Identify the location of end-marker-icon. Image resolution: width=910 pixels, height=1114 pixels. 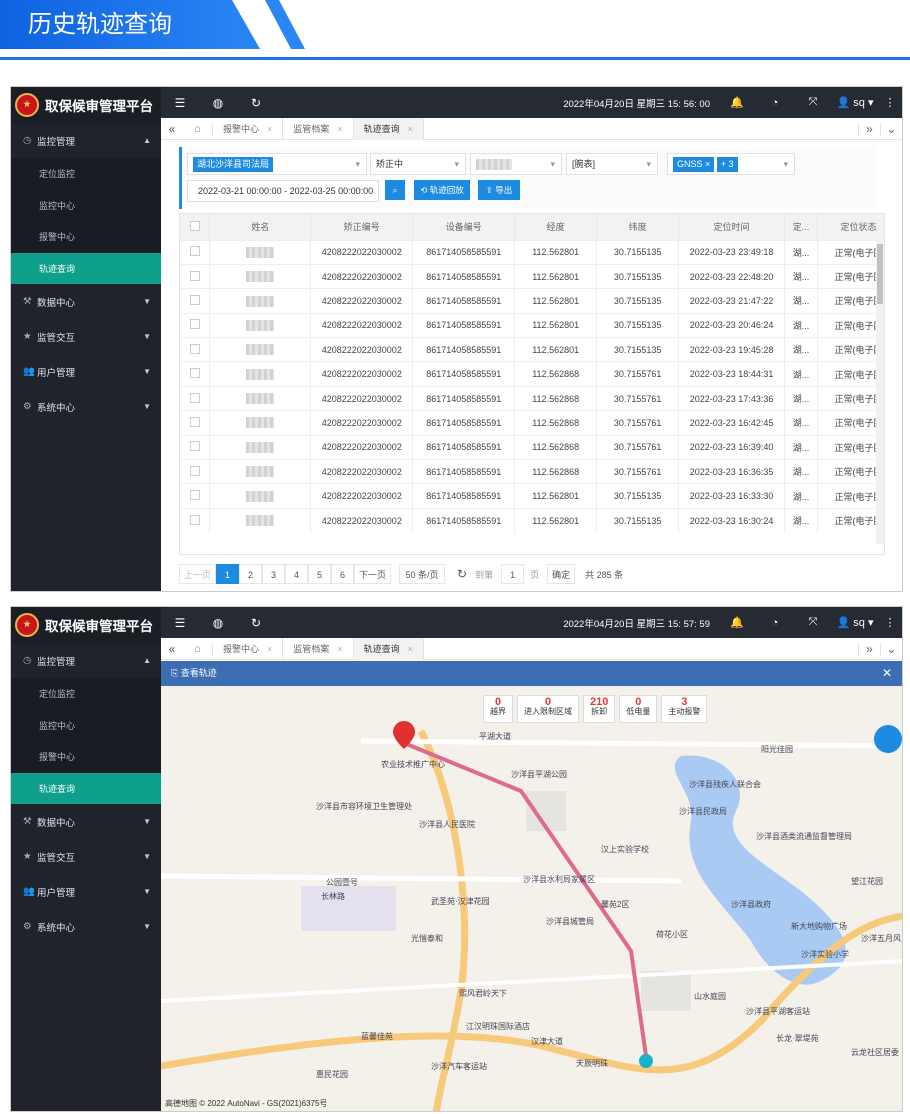
(646, 1061).